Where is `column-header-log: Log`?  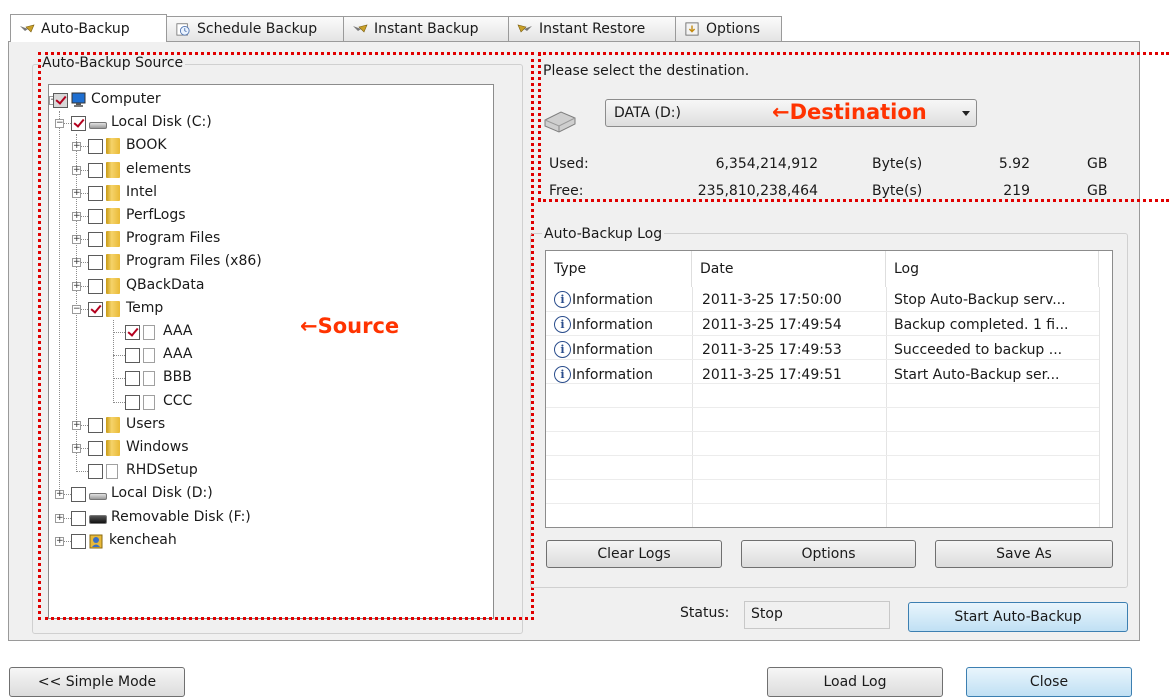 column-header-log: Log is located at coordinates (992, 269).